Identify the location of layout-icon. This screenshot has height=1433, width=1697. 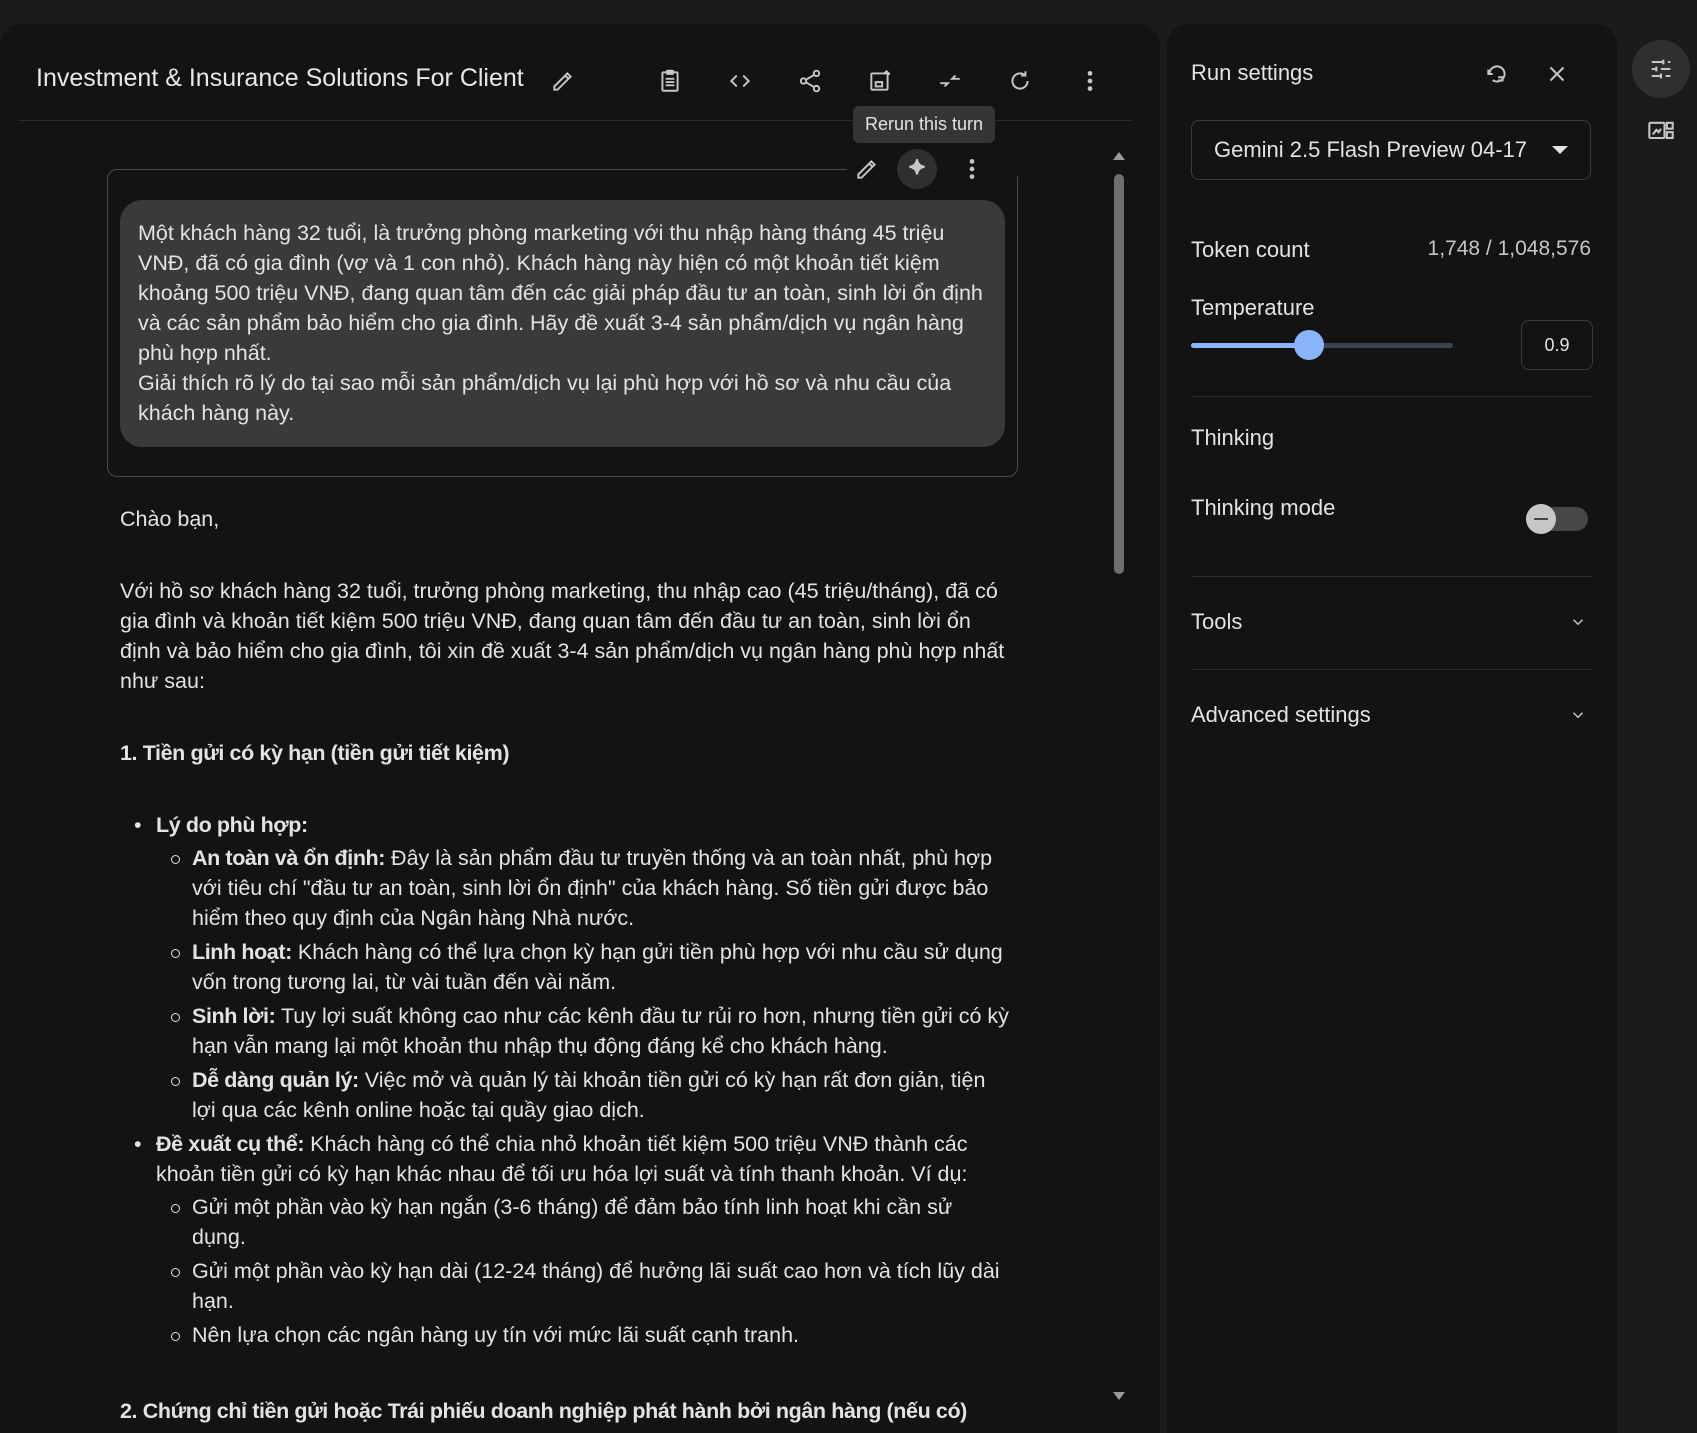
(1661, 130).